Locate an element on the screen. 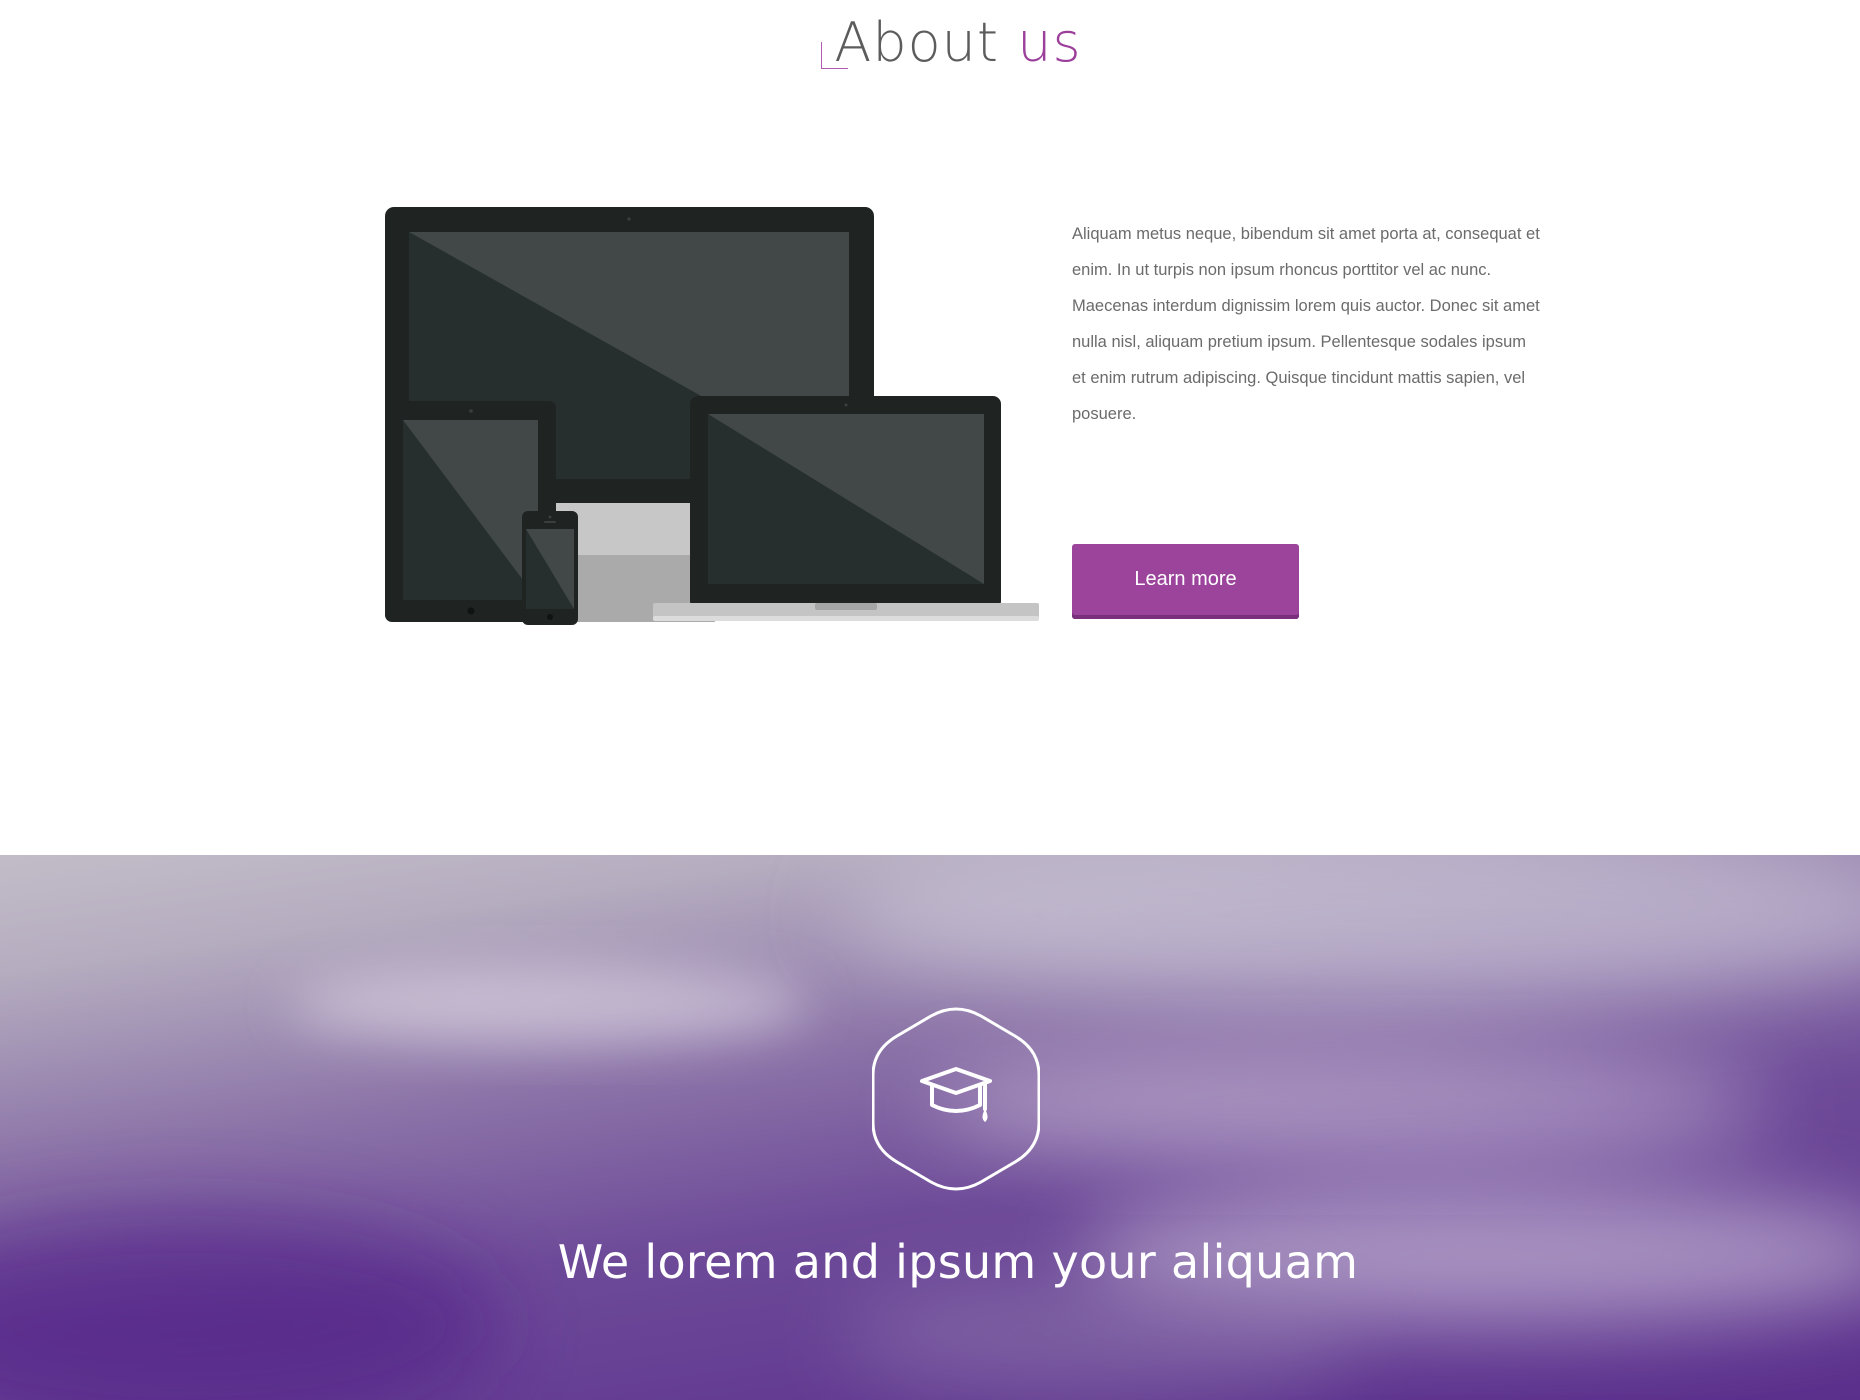 This screenshot has height=1400, width=1860. hero-heading: We lorem and ipsum your aliquam is located at coordinates (958, 1262).